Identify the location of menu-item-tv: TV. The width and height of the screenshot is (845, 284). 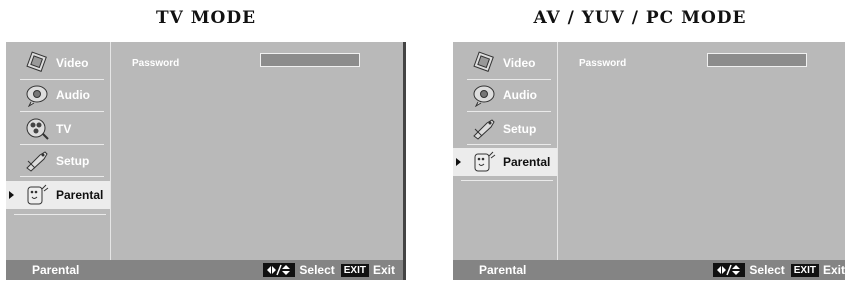
(60, 129).